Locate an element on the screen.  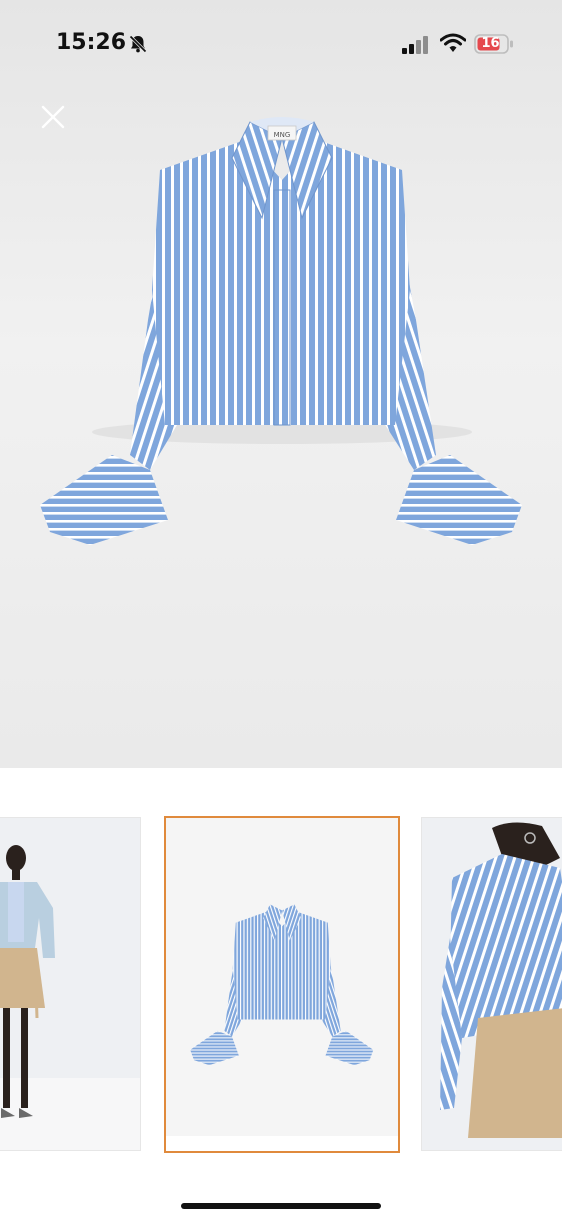
shirt-flatlay-image is located at coordinates (282, 984).